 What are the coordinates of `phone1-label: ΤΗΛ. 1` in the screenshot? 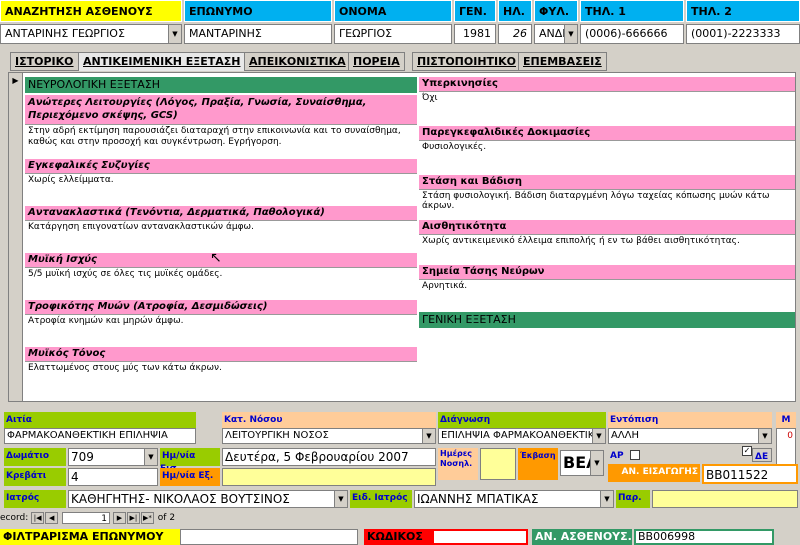 It's located at (632, 11).